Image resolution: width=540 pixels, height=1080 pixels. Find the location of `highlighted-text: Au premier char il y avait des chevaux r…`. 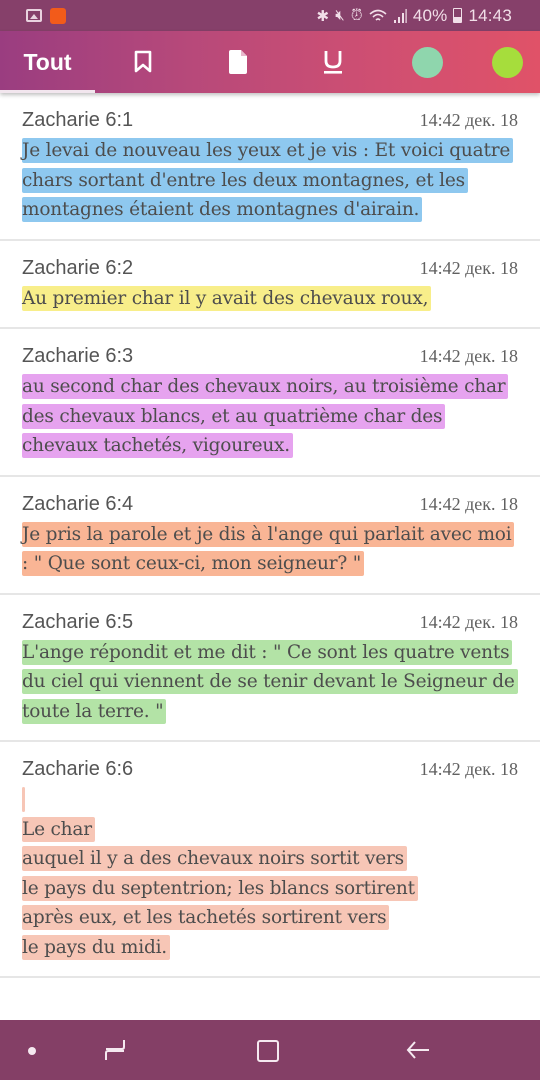

highlighted-text: Au premier char il y avait des chevaux r… is located at coordinates (227, 298).